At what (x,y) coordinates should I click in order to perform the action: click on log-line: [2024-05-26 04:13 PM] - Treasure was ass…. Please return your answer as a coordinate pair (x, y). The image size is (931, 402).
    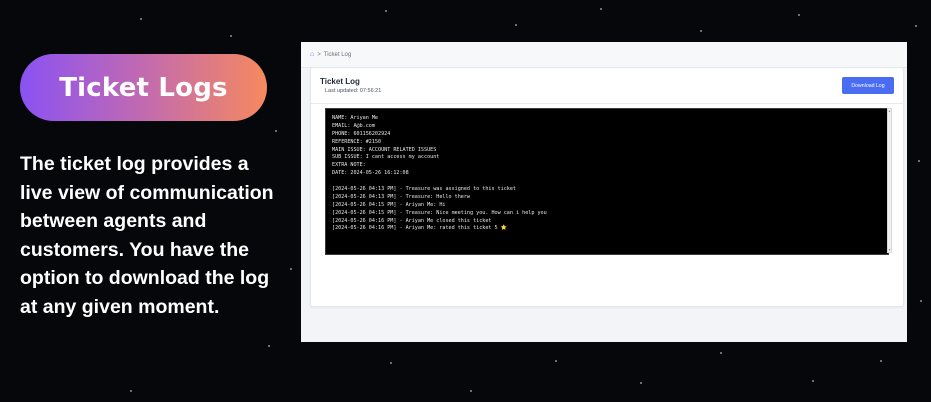
    Looking at the image, I should click on (424, 189).